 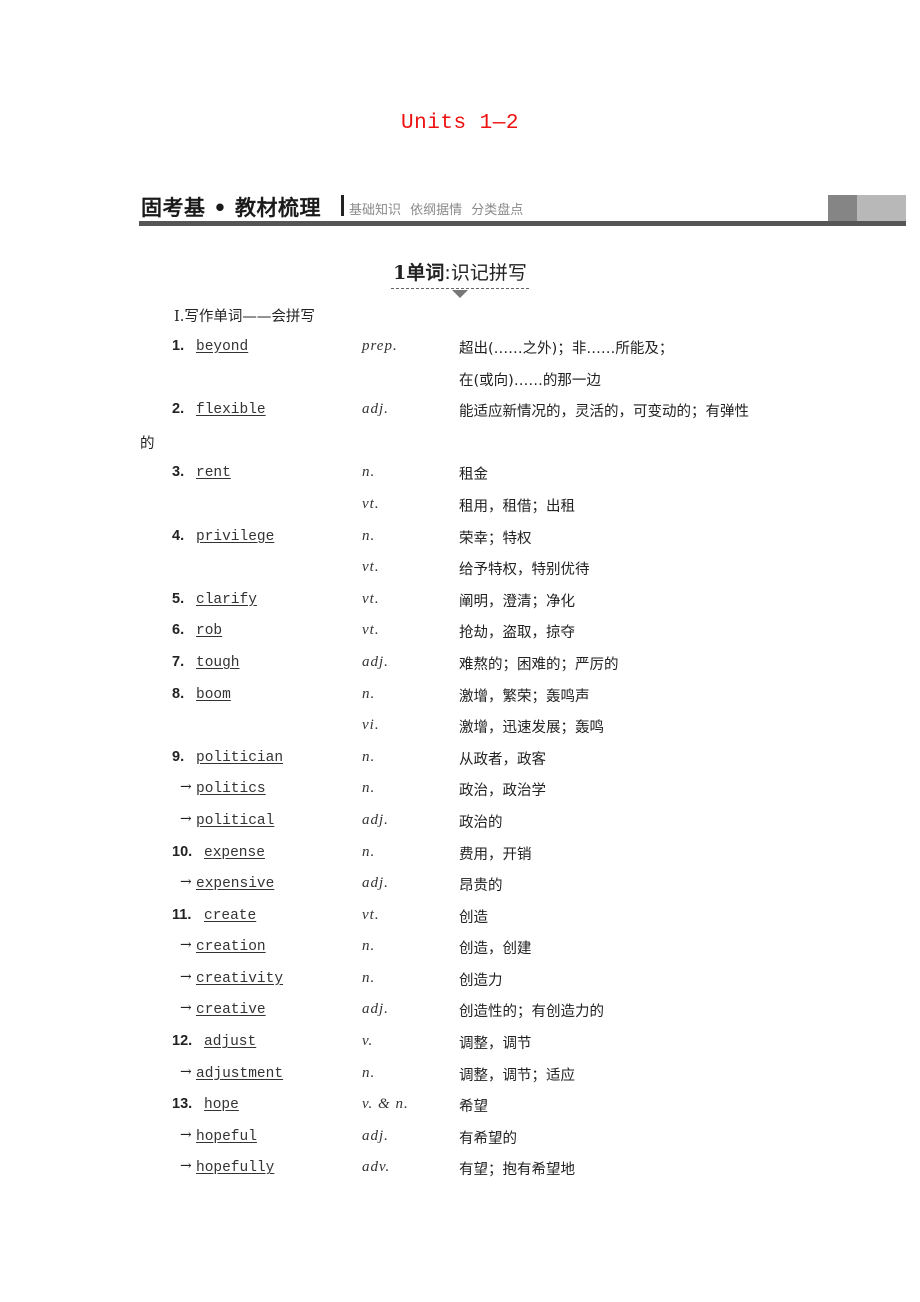 I want to click on vocab-row: 9. politician n. 从政者，政客, so click(x=460, y=761).